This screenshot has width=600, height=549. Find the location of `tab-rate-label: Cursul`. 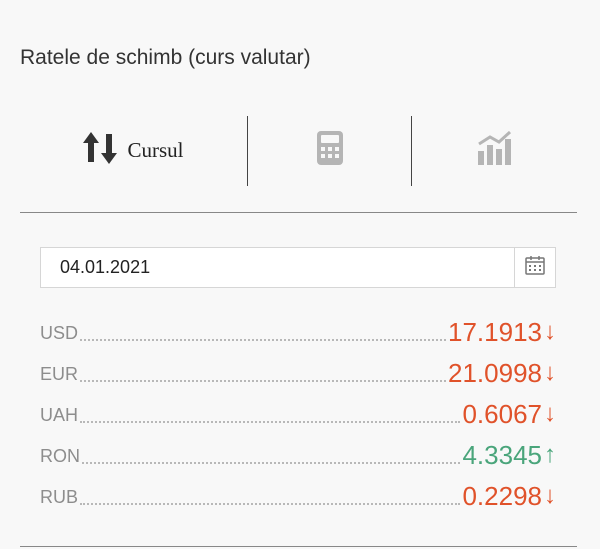

tab-rate-label: Cursul is located at coordinates (155, 149).